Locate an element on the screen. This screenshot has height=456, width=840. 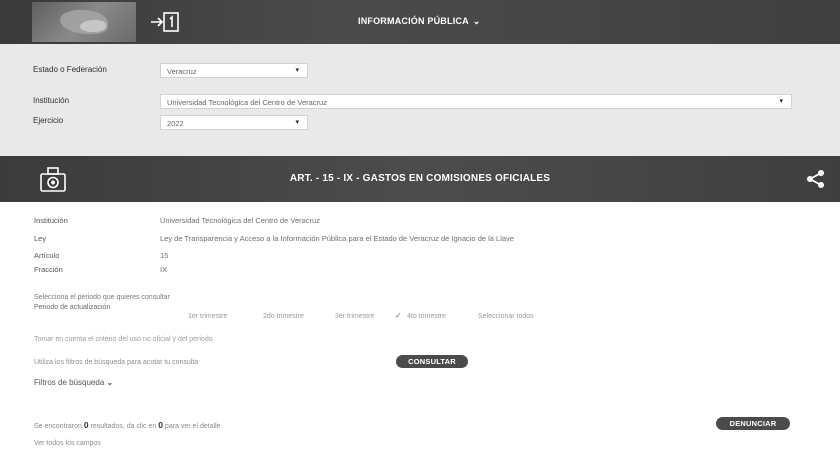
info-ley-label: Ley is located at coordinates (40, 238).